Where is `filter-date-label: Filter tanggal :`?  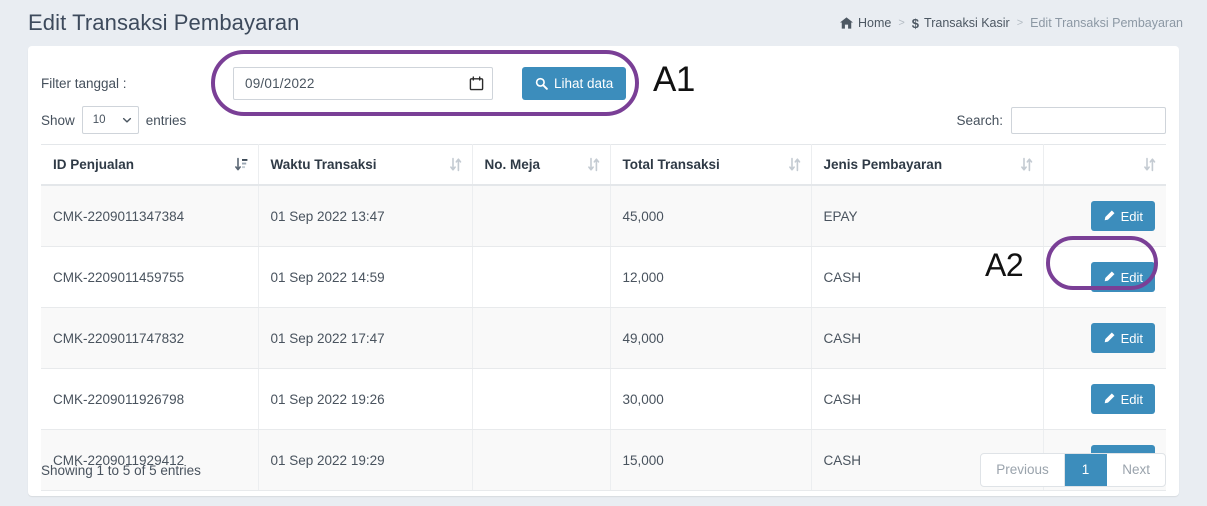 filter-date-label: Filter tanggal : is located at coordinates (84, 83).